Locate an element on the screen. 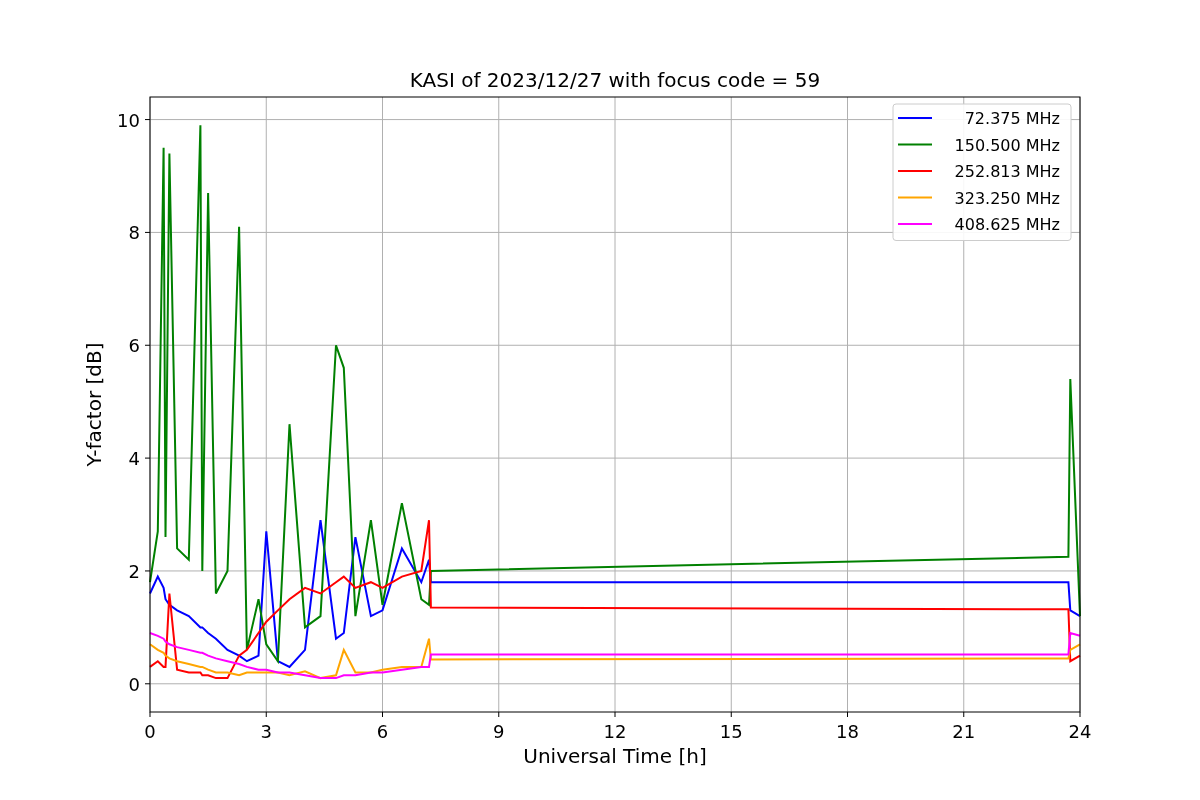 Image resolution: width=1200 pixels, height=800 pixels. x-tick-label: 24 is located at coordinates (1080, 731).